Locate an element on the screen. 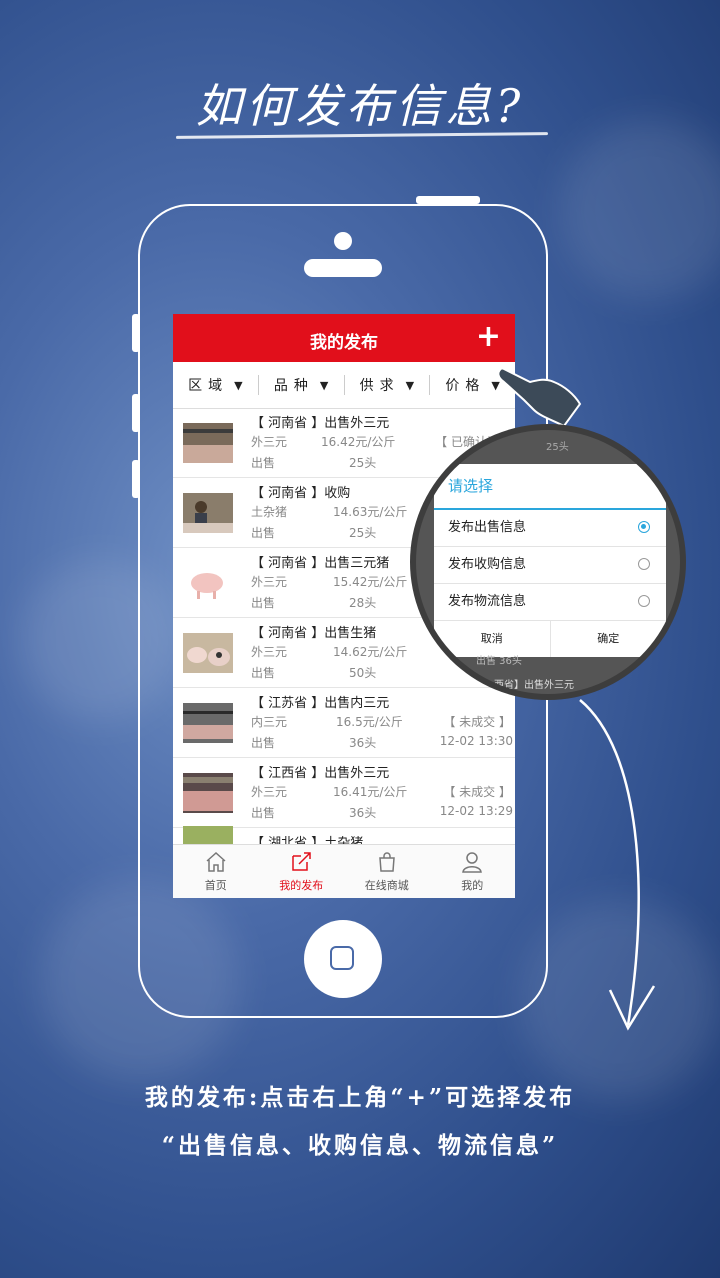 The image size is (720, 1278). dialog-title: 请选择 is located at coordinates (550, 487).